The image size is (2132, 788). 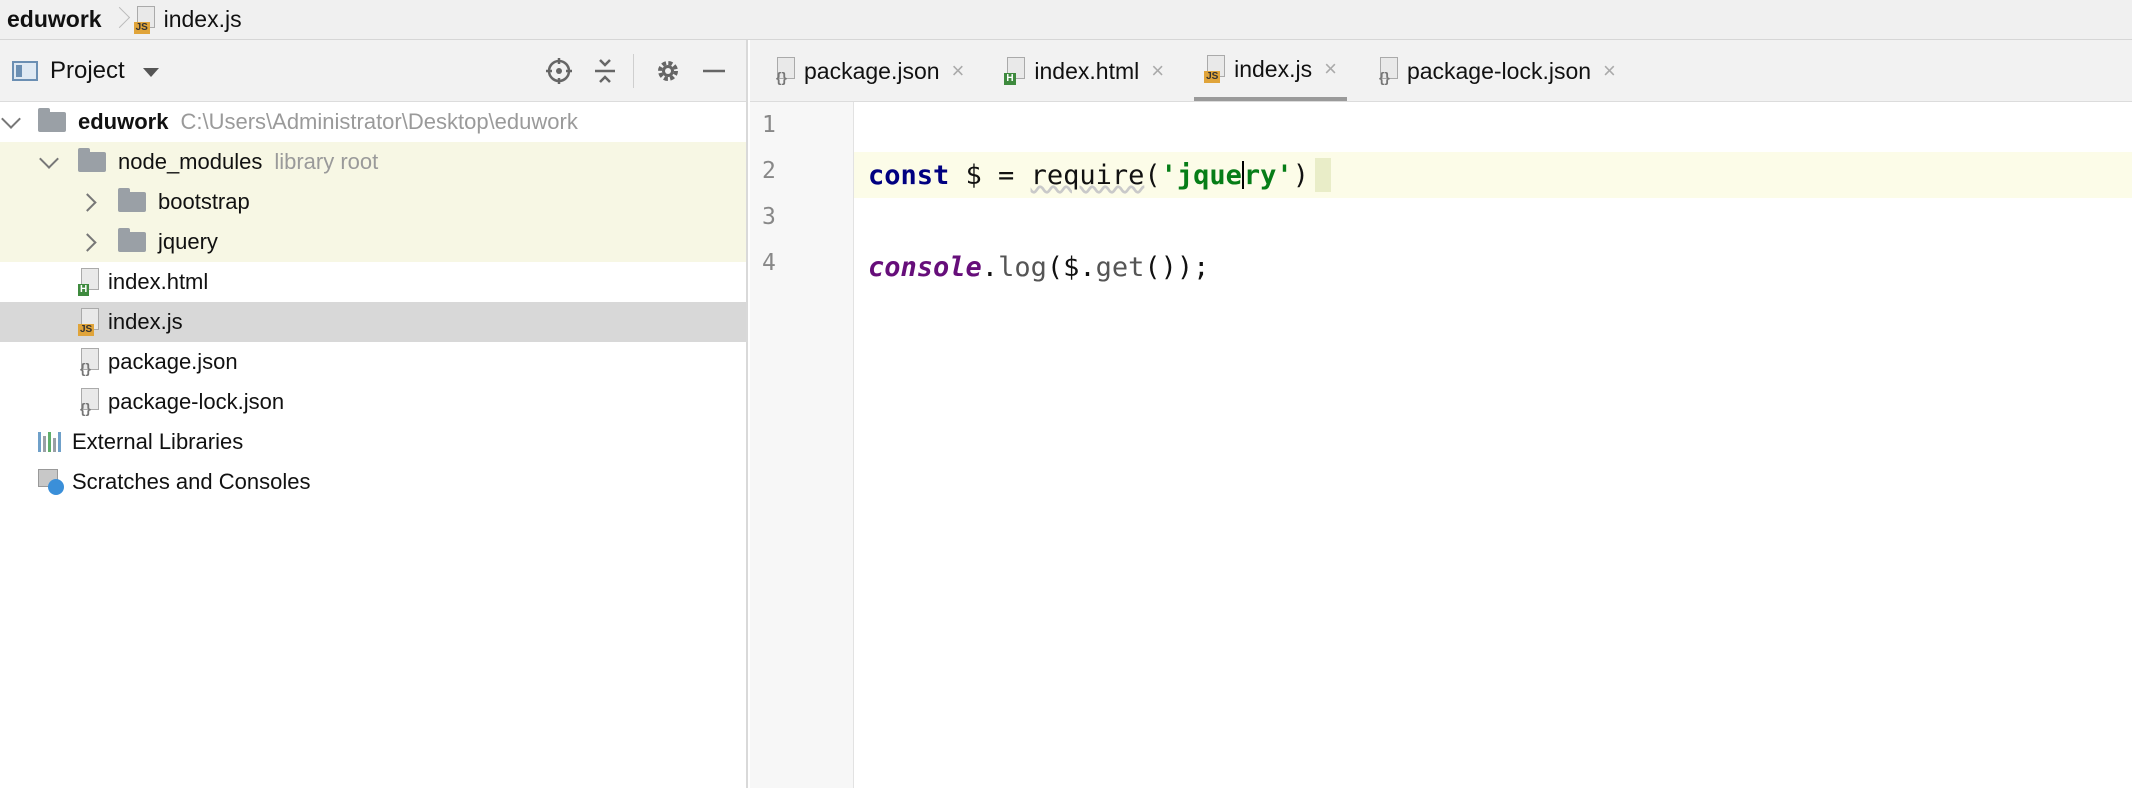 What do you see at coordinates (145, 321) in the screenshot?
I see `tree-item-label: index.js` at bounding box center [145, 321].